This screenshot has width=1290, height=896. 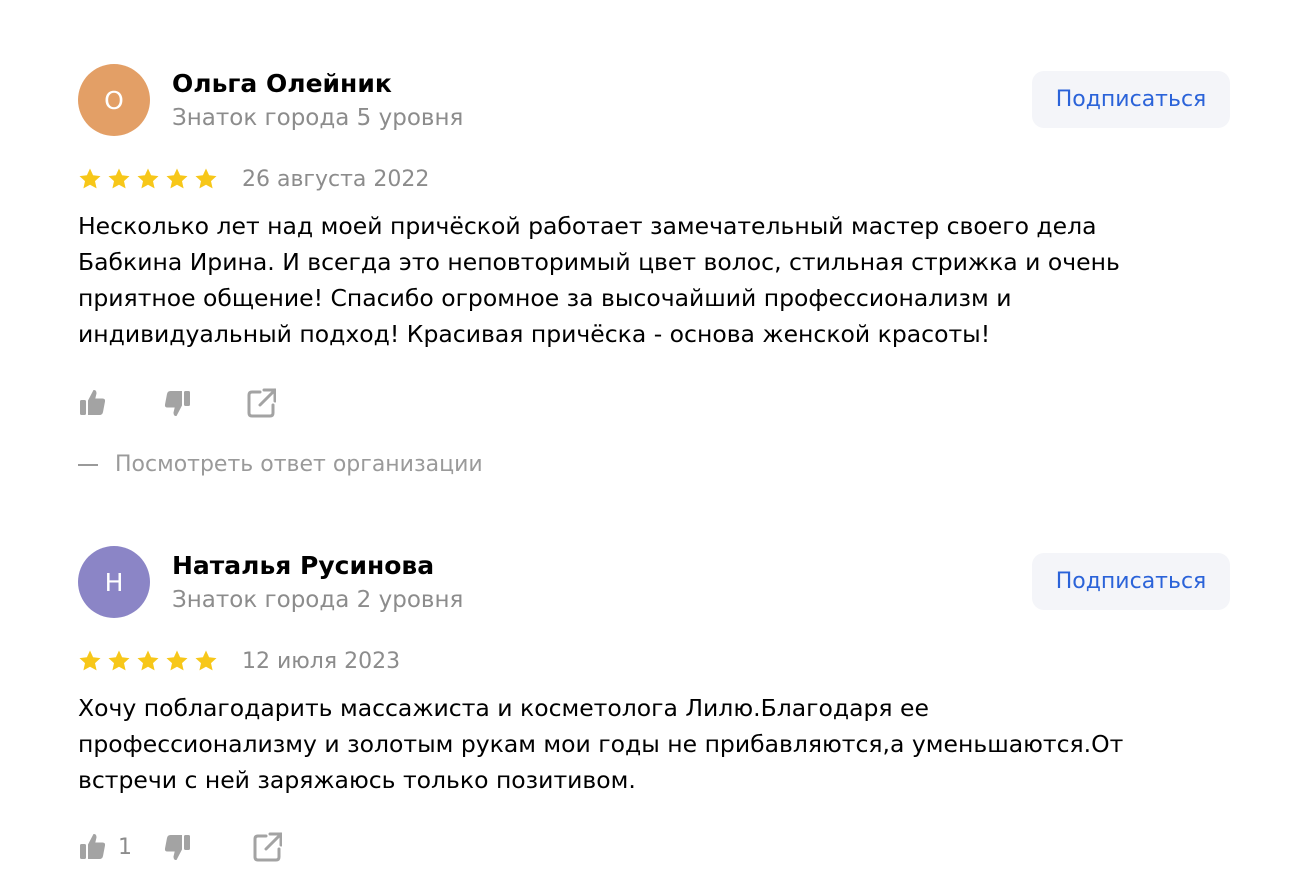 I want to click on org-reply-link: Посмотреть ответ организации, so click(x=280, y=464).